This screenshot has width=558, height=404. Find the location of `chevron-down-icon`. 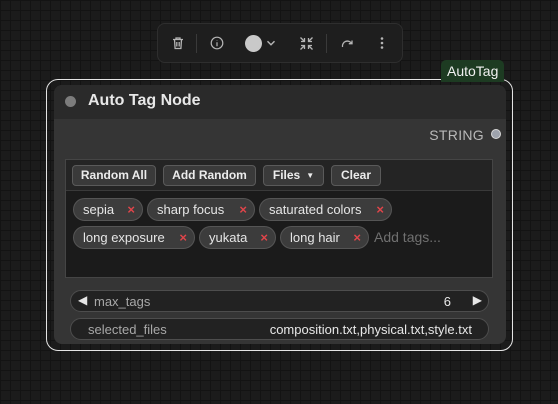

chevron-down-icon is located at coordinates (270, 43).